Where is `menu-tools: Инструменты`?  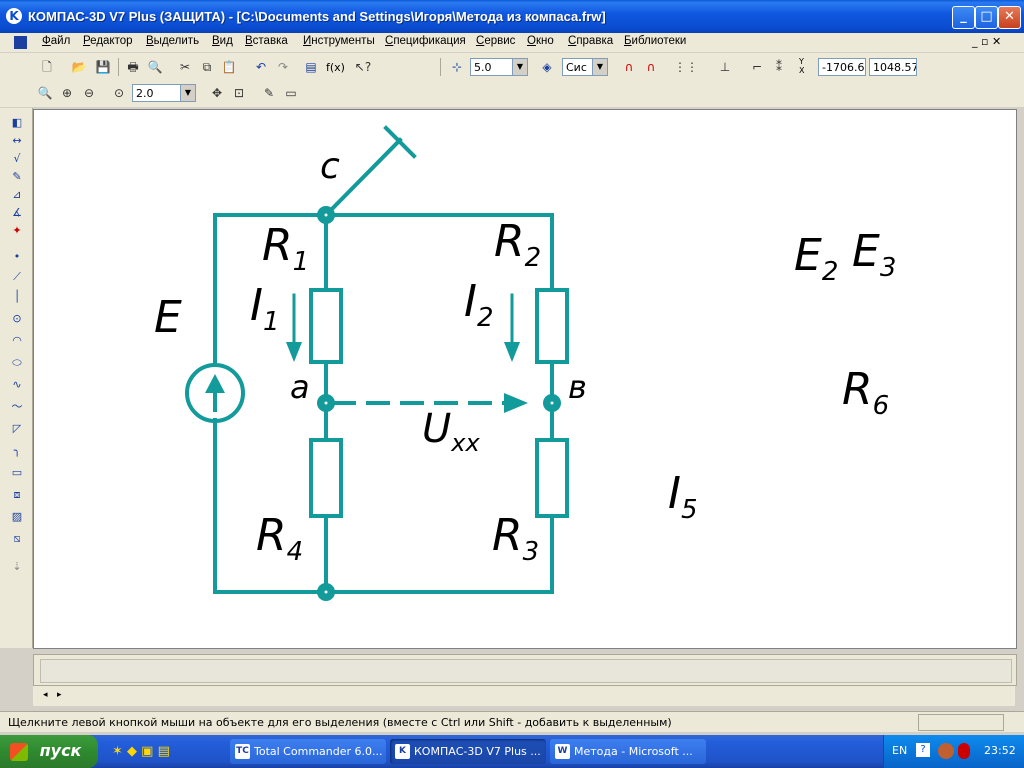 menu-tools: Инструменты is located at coordinates (339, 41).